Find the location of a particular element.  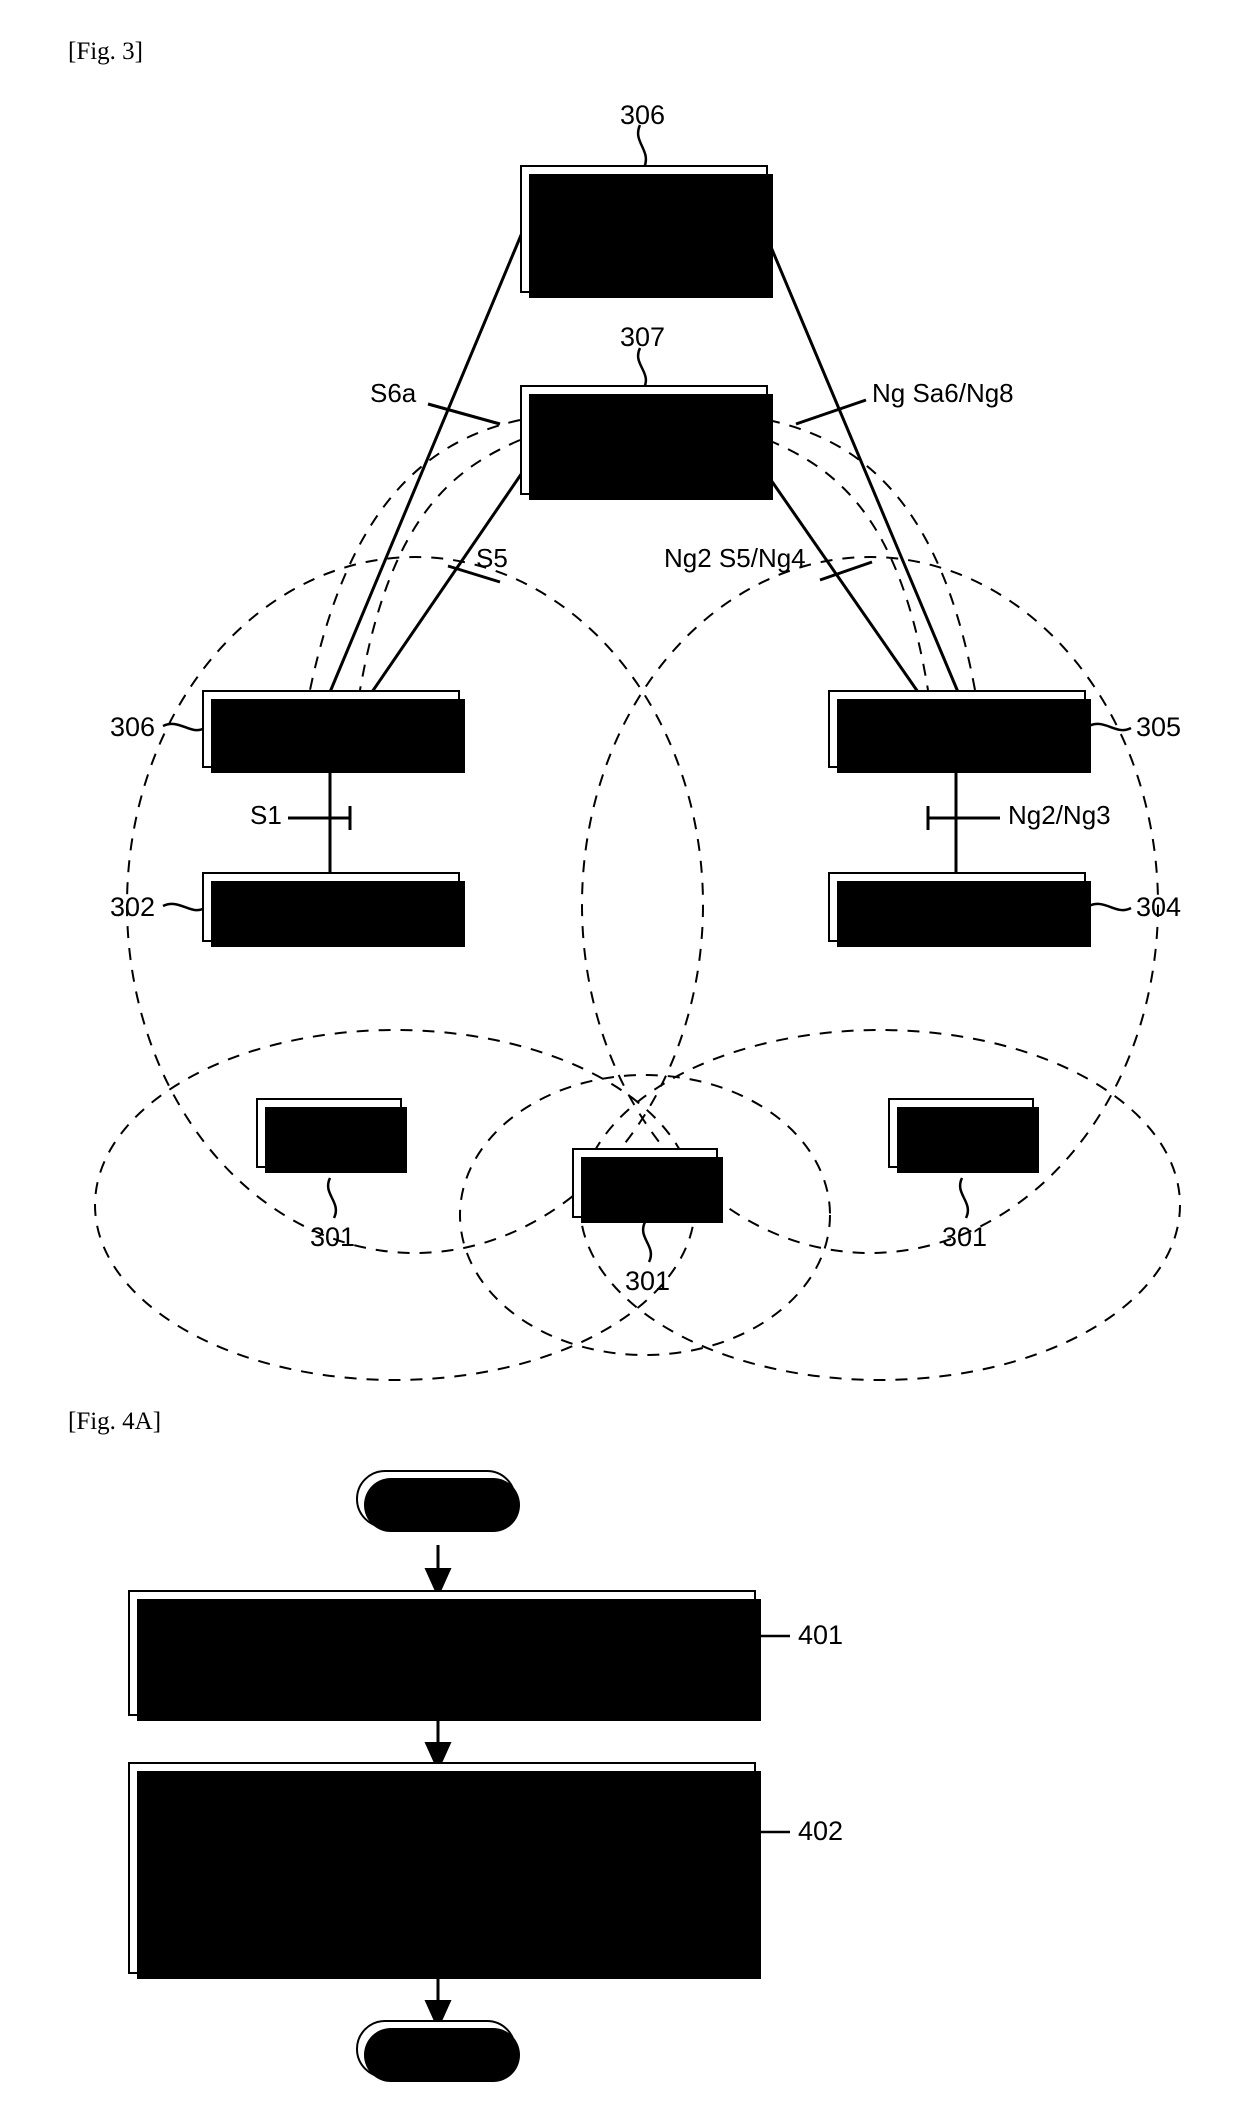

node-public-user-plane-data-endpoint: Public user plane data endpoint is located at coordinates (646, 442).